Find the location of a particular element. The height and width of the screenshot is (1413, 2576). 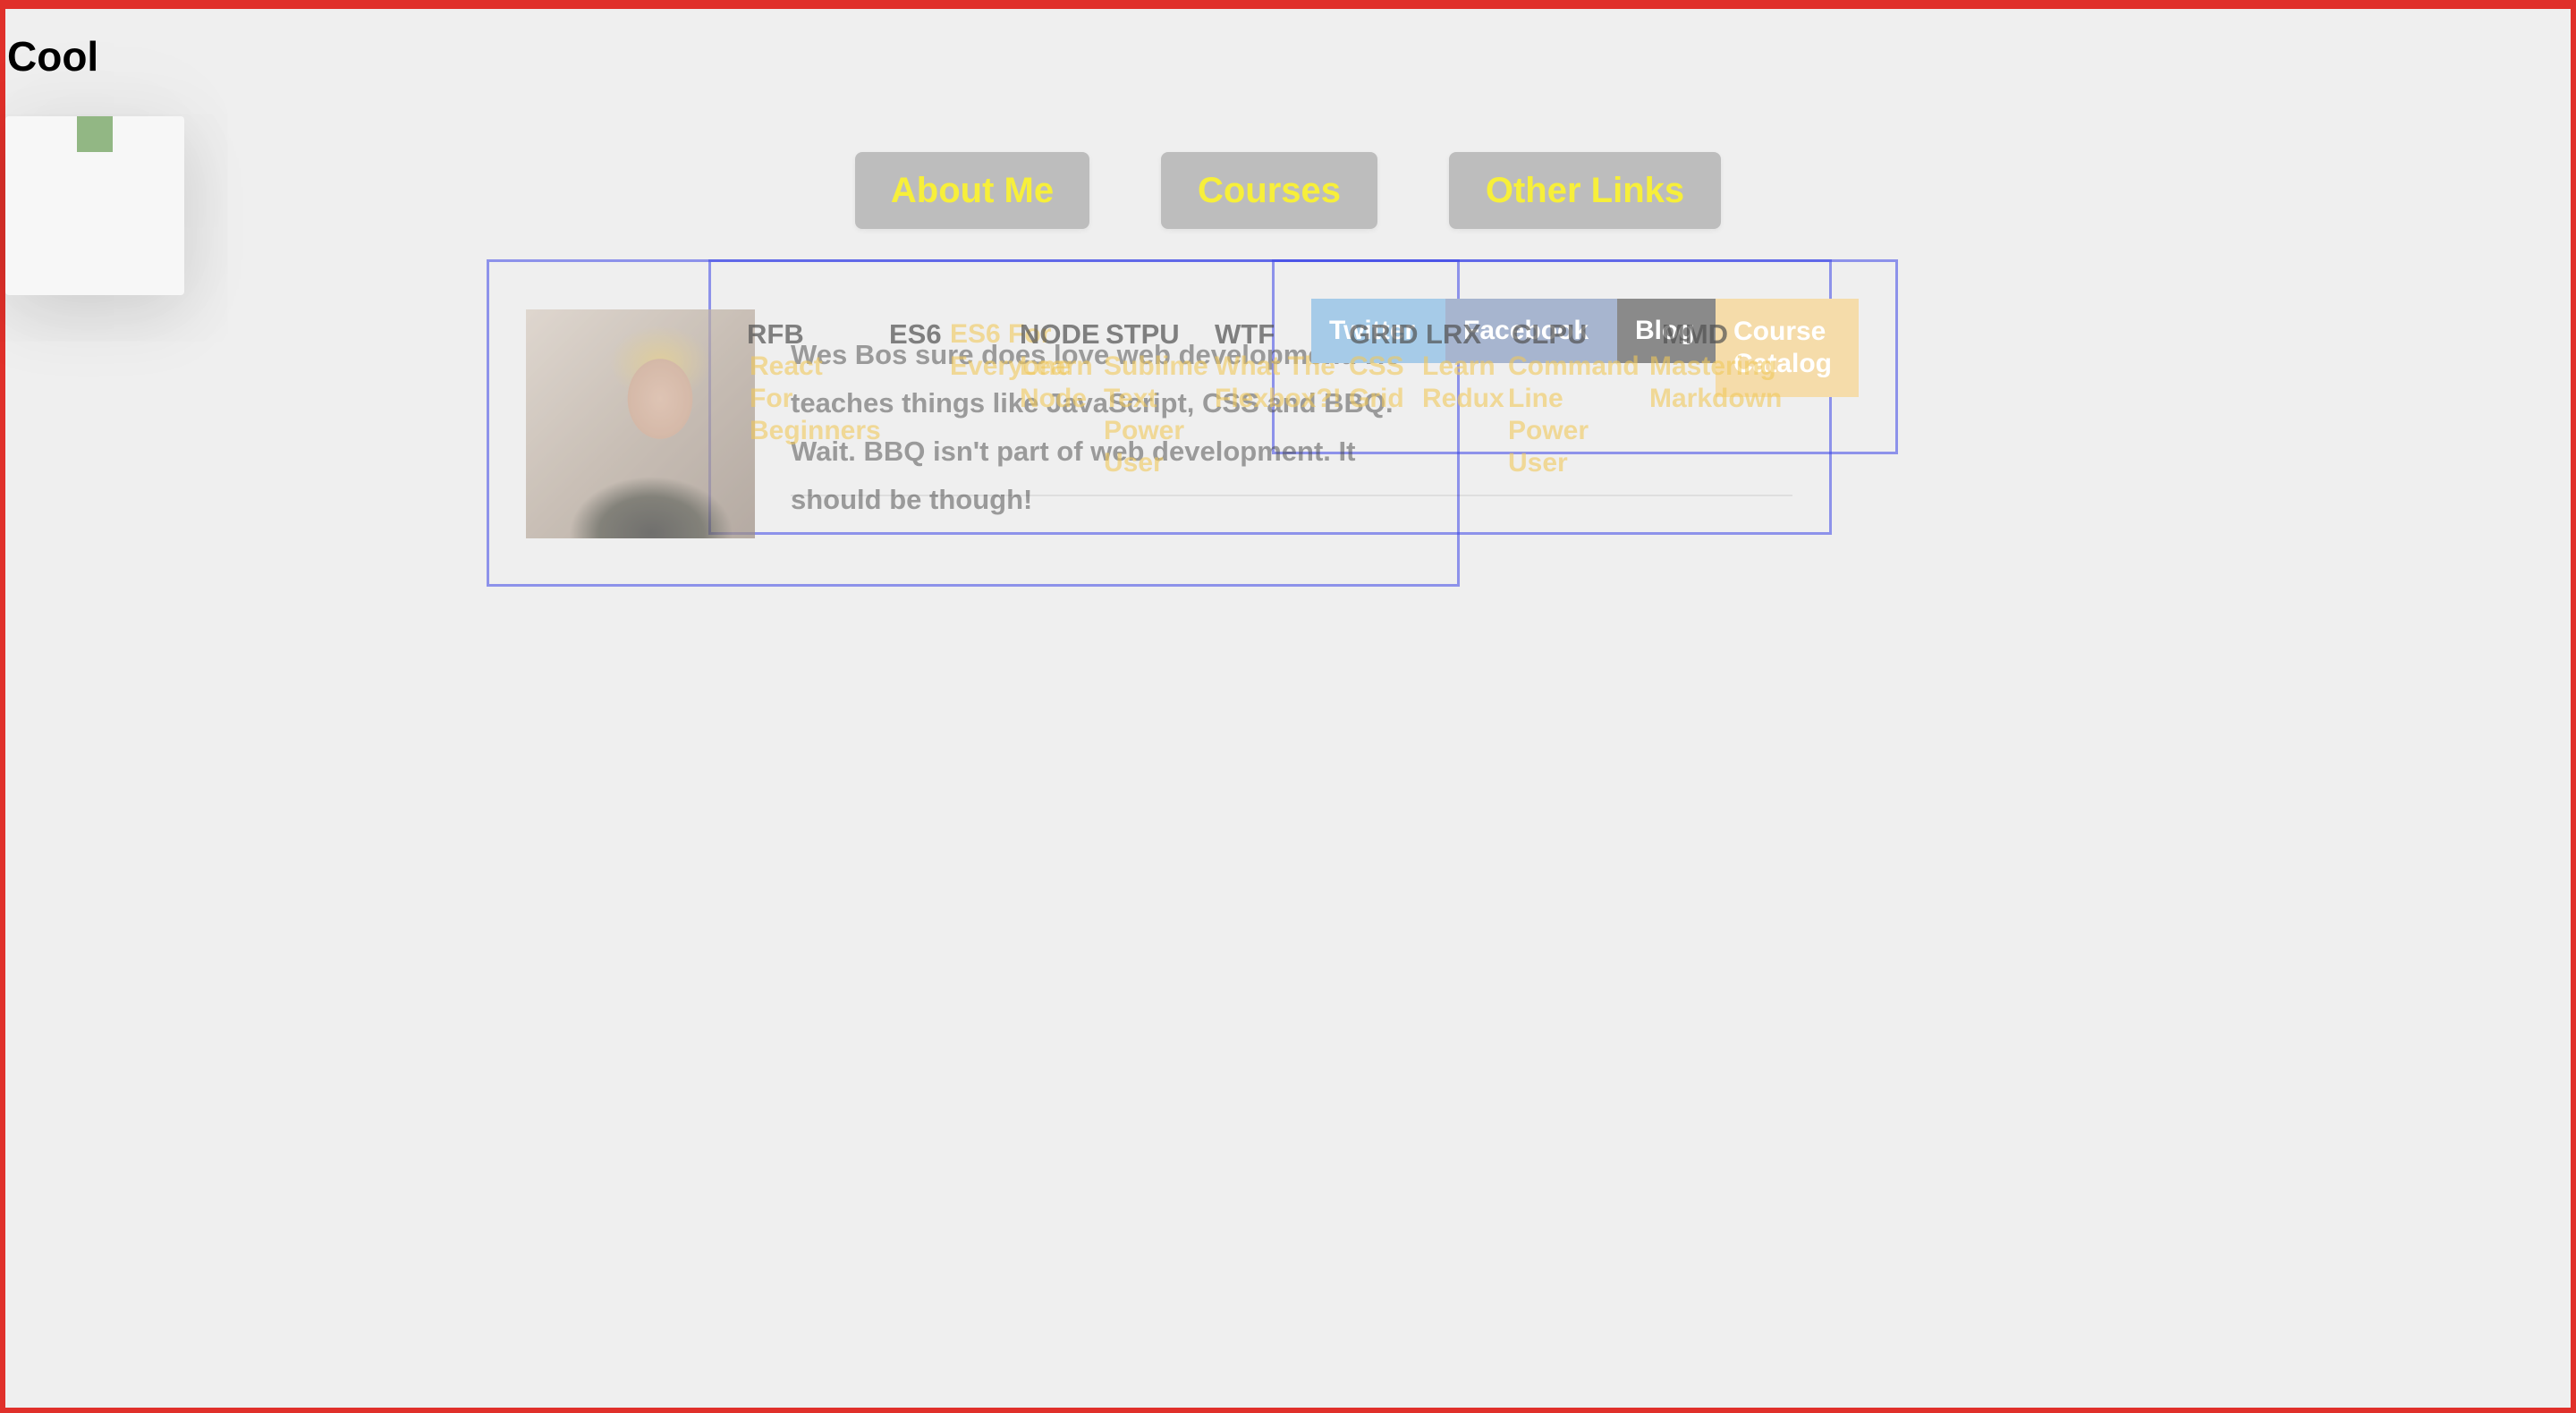

course-code-clpu: CLPU is located at coordinates (1549, 334).